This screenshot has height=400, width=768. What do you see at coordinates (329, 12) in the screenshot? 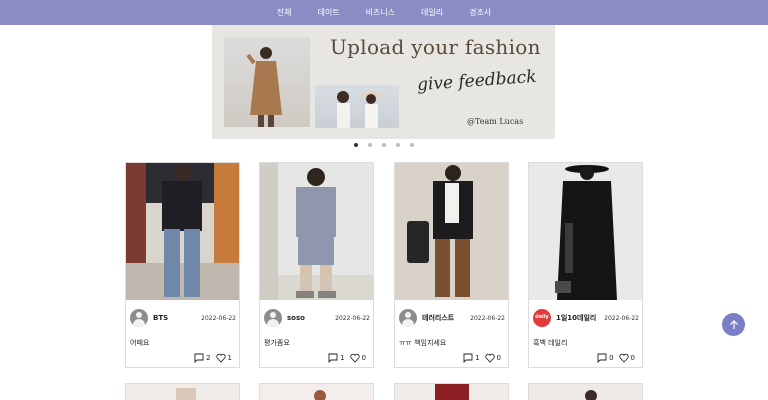
I see `nav-date: 데이트` at bounding box center [329, 12].